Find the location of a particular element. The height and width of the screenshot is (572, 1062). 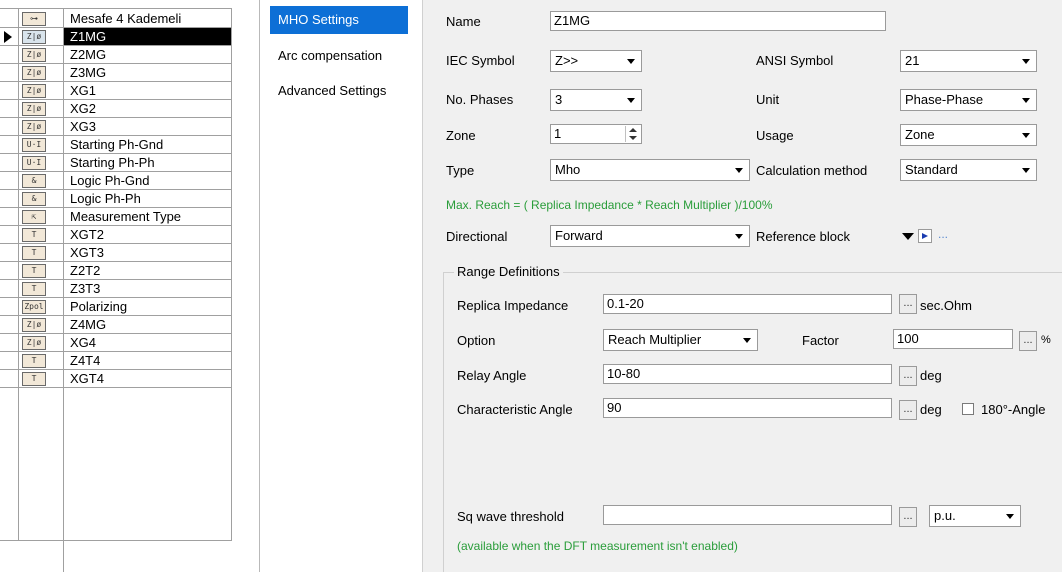

block-row: T Z2T2 is located at coordinates (116, 271).